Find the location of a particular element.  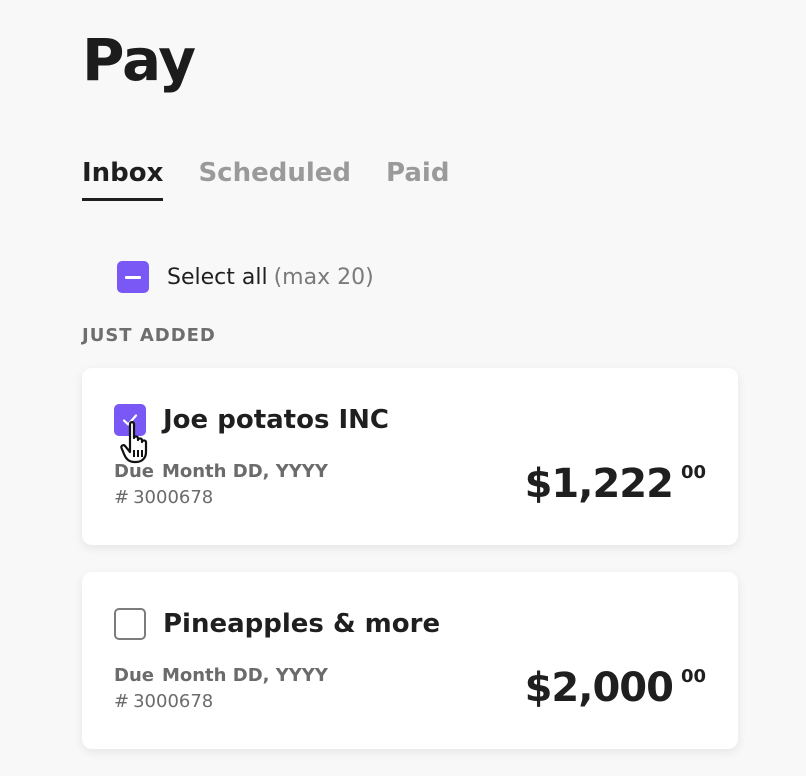

select-all-label: Select all is located at coordinates (217, 277).